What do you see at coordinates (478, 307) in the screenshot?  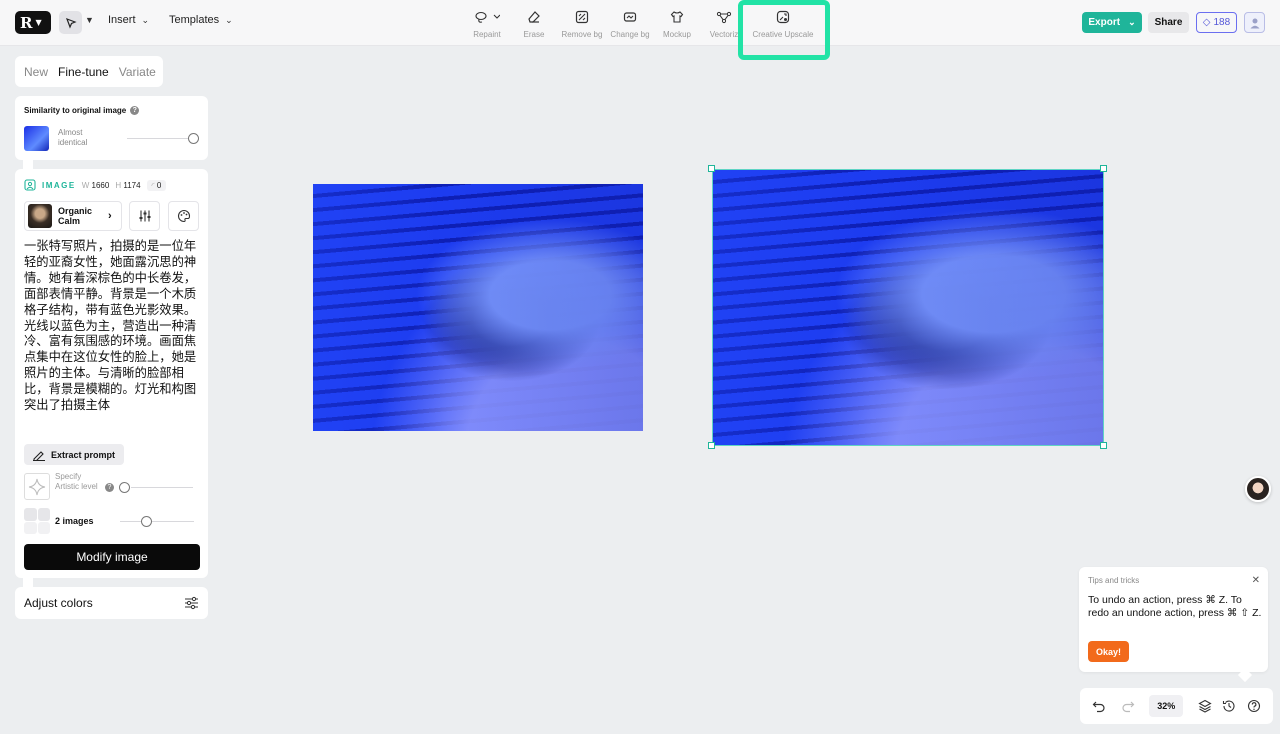 I see `original-image` at bounding box center [478, 307].